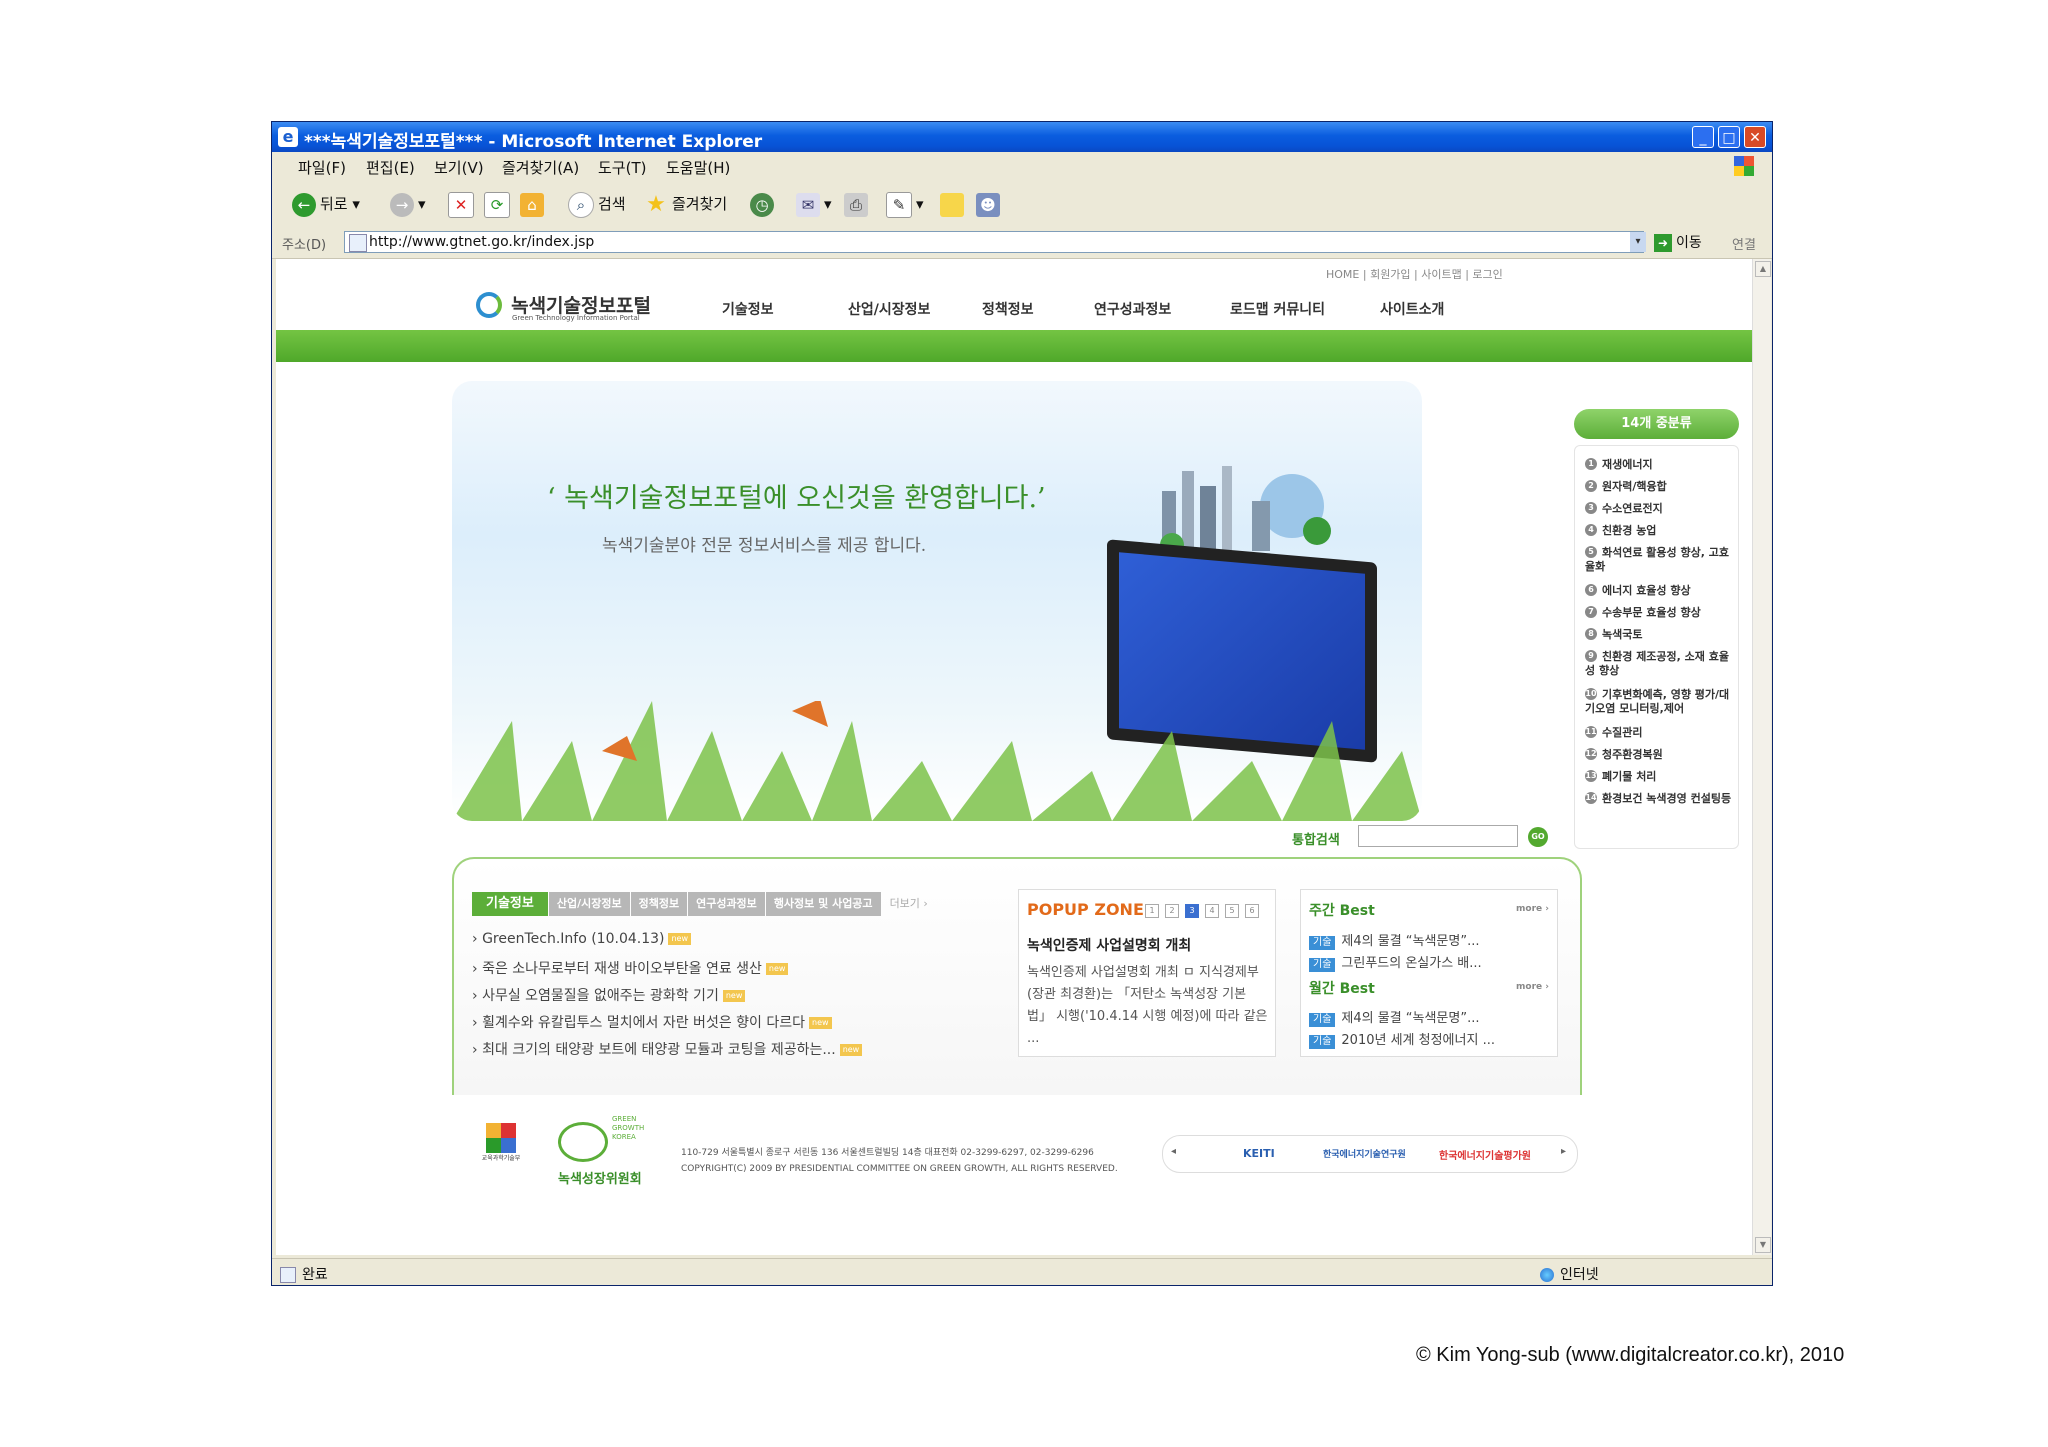 The image size is (2048, 1447). I want to click on links-label: 연결, so click(1744, 243).